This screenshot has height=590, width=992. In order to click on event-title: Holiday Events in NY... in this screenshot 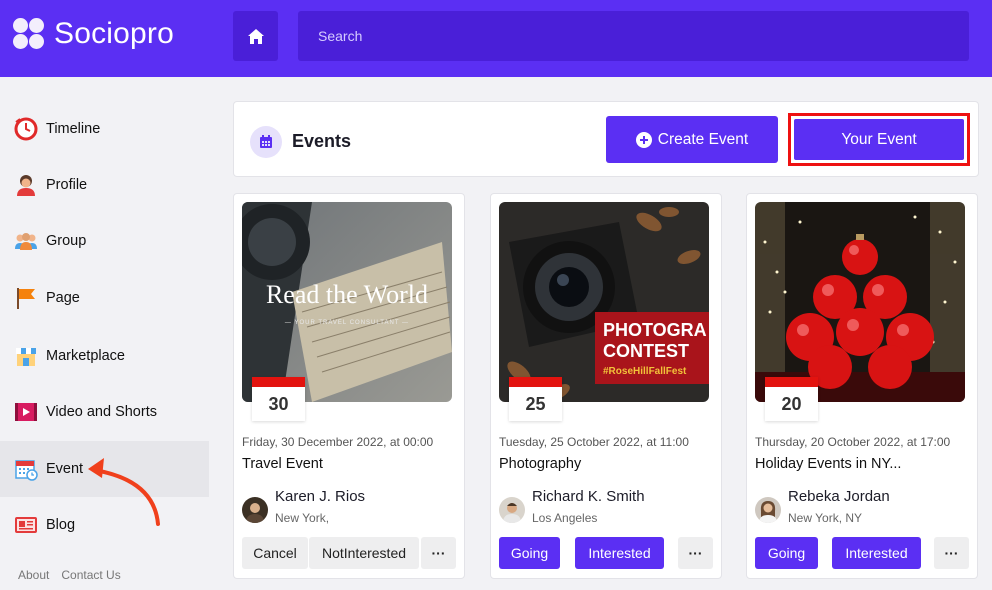, I will do `click(828, 464)`.